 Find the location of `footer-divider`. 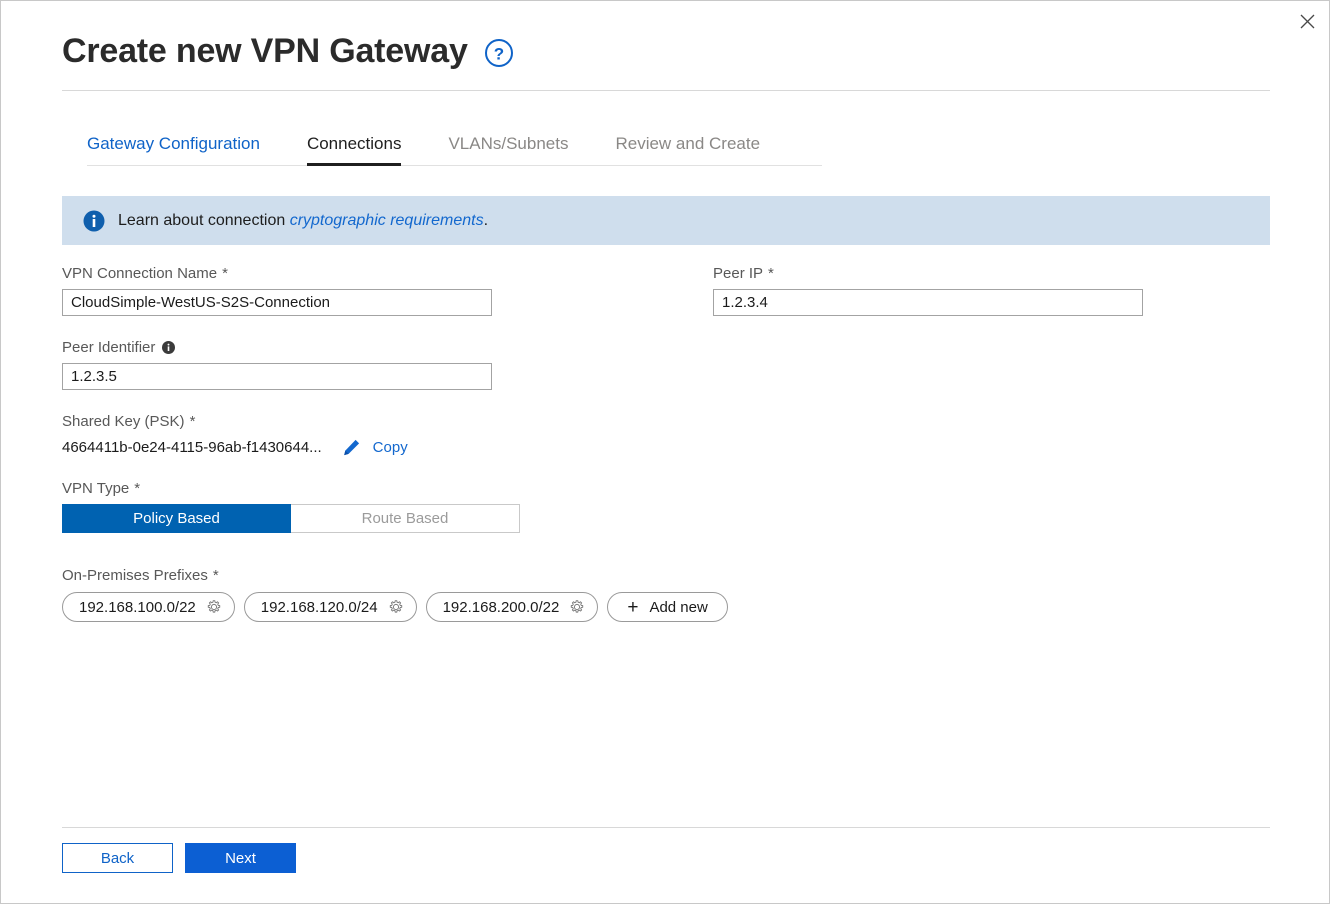

footer-divider is located at coordinates (666, 827).